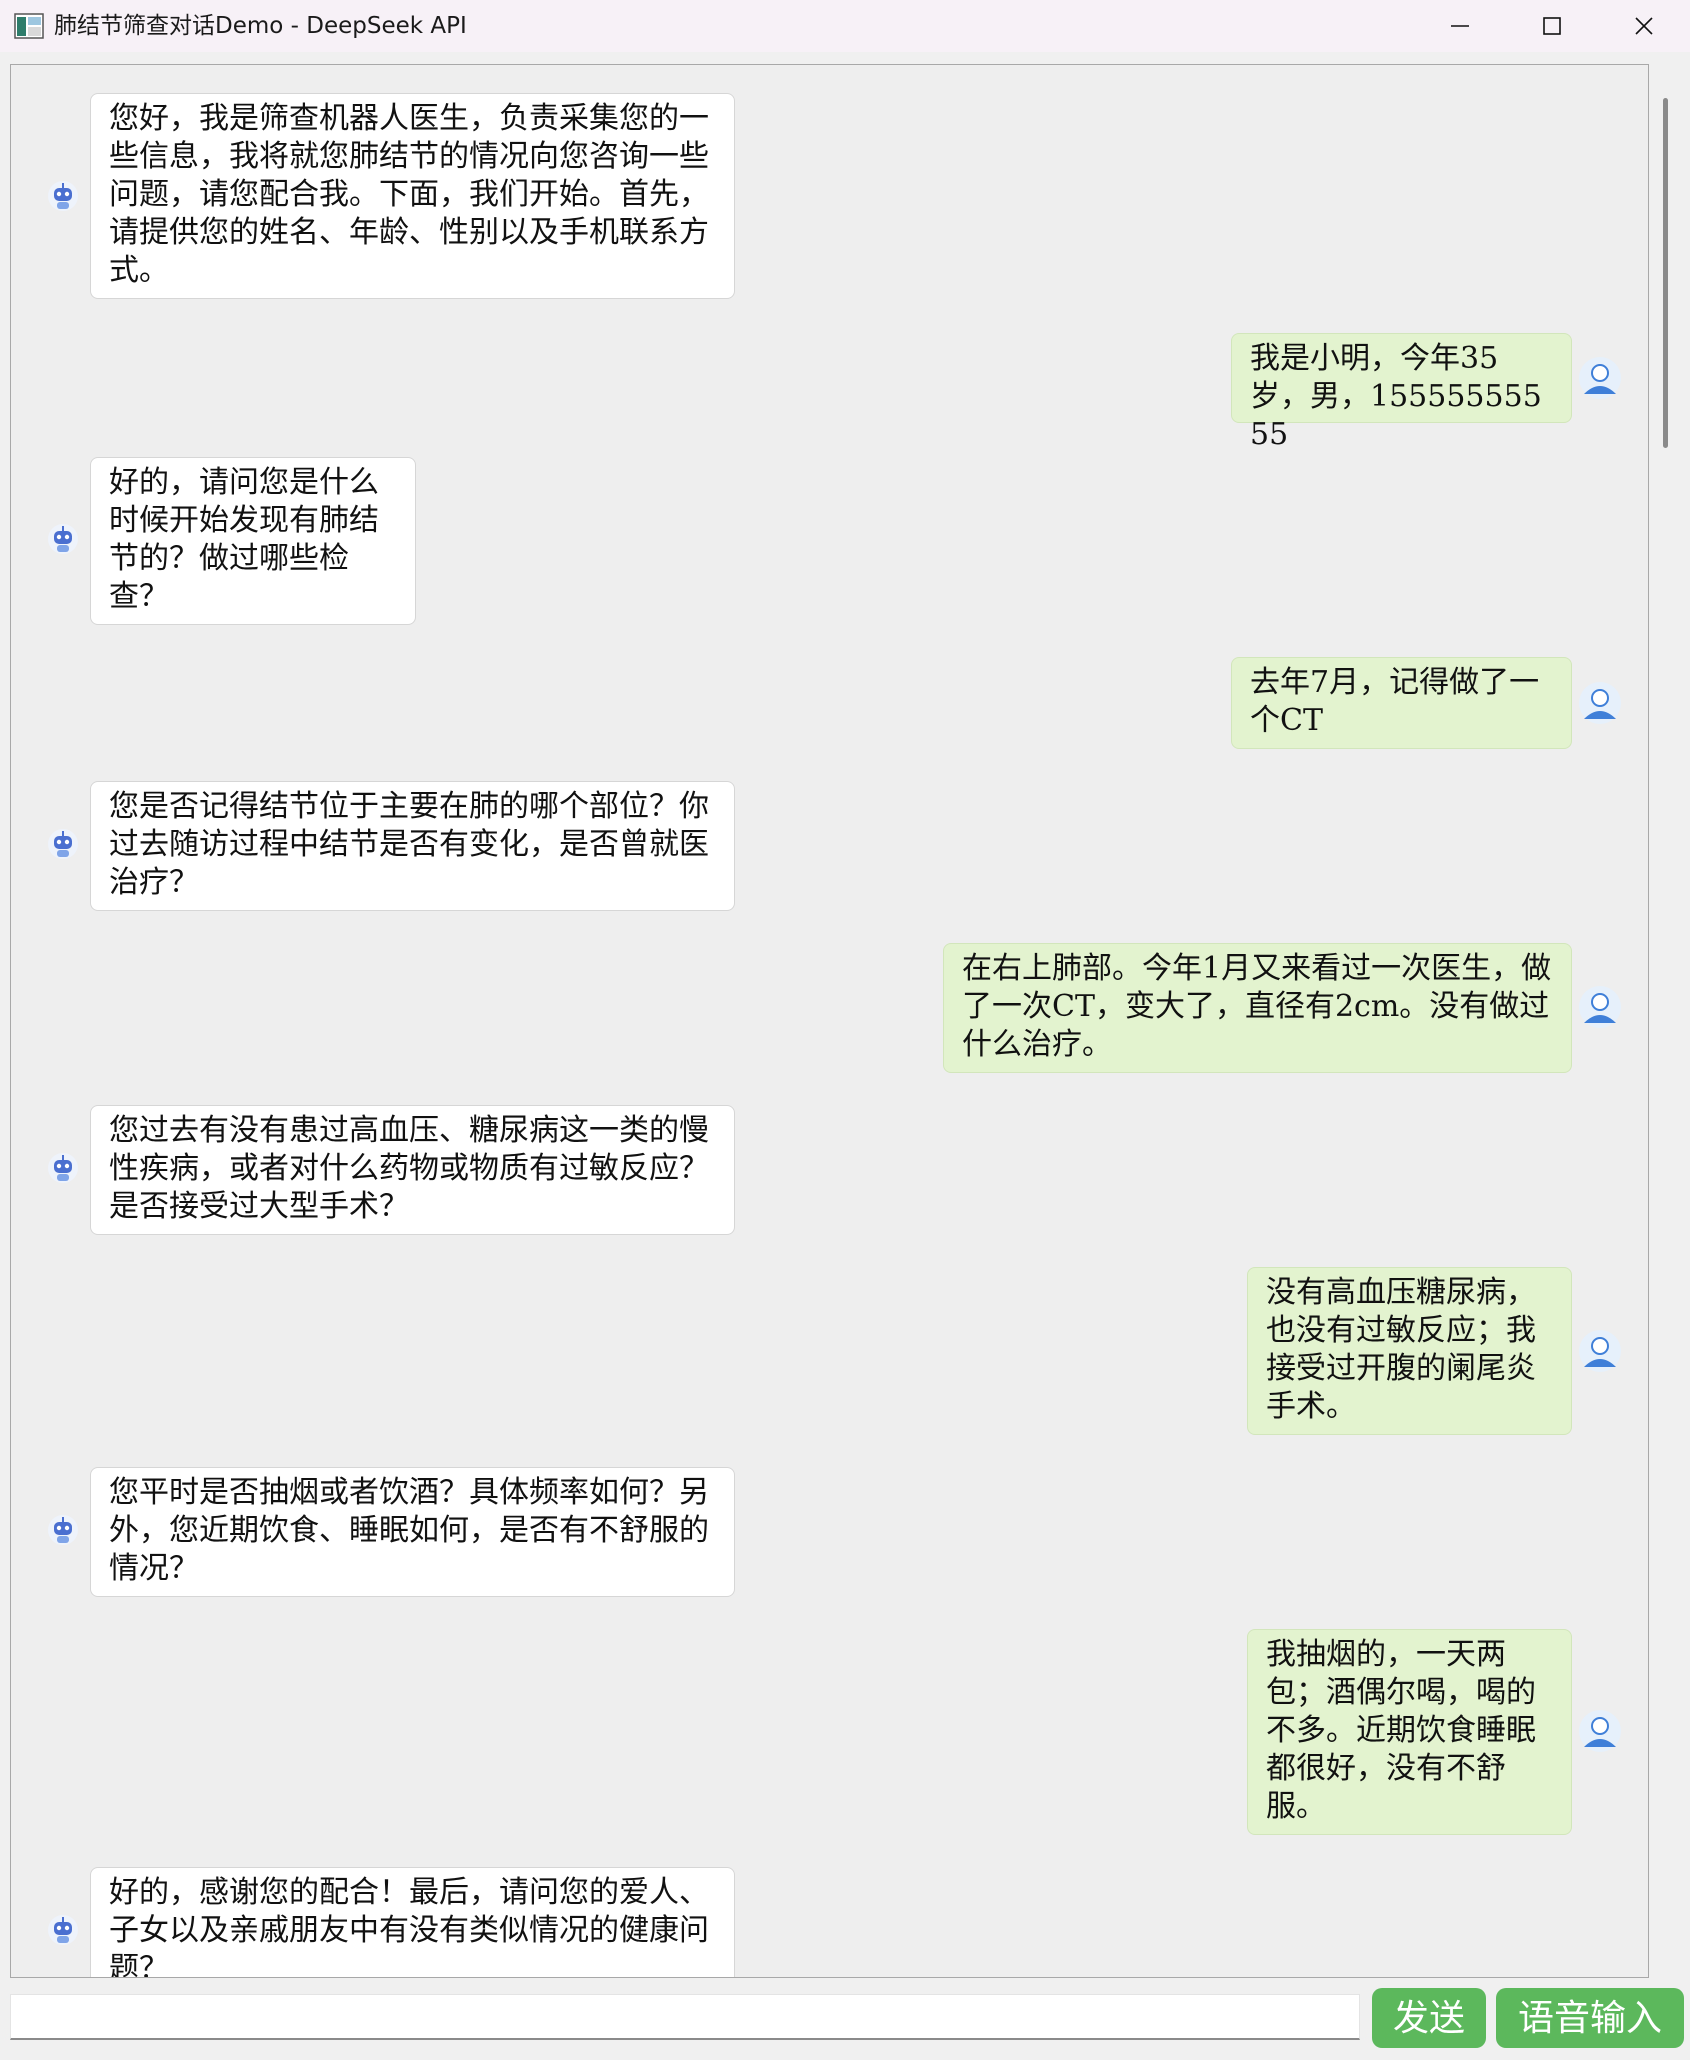 This screenshot has width=1690, height=2060. I want to click on window-title: 肺结节筛查对话Demo - DeepSeek API, so click(260, 26).